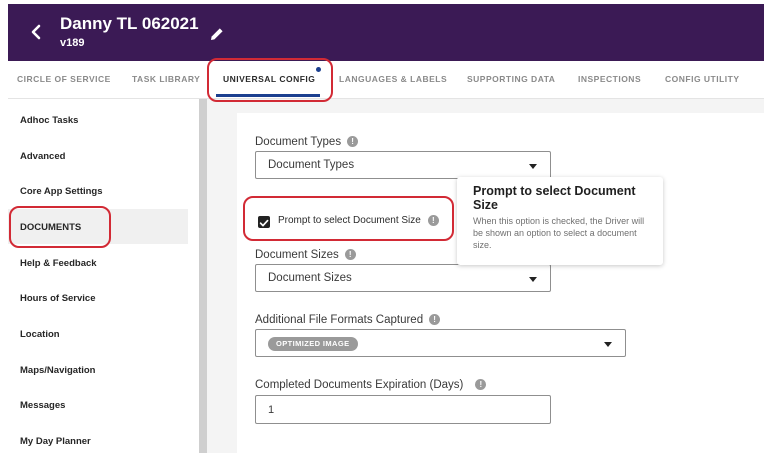  Describe the element at coordinates (55, 441) in the screenshot. I see `sidebar-item-my-day-planner: My Day Planner` at that location.